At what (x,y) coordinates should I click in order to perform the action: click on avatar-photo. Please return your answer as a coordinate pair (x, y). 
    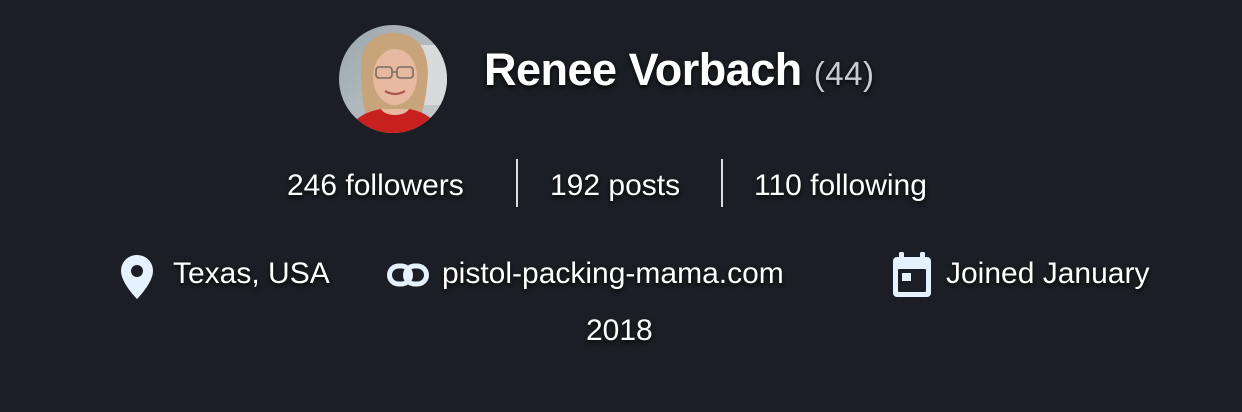
    Looking at the image, I should click on (393, 79).